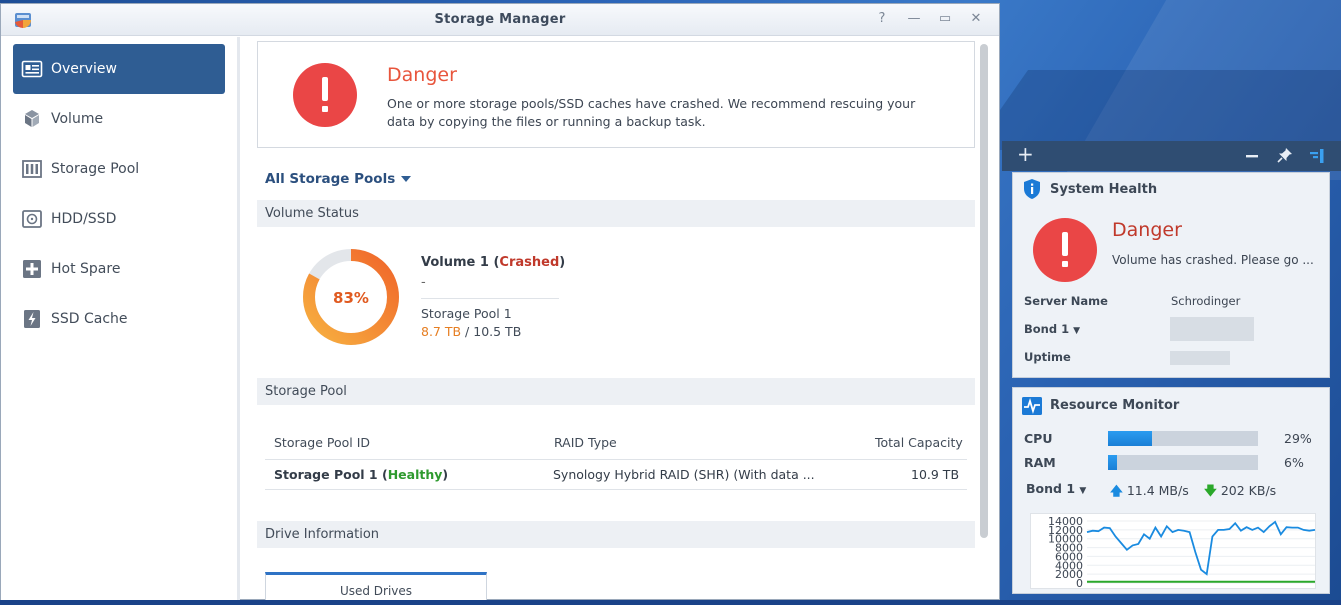 The height and width of the screenshot is (605, 1341). Describe the element at coordinates (1147, 230) in the screenshot. I see `health-status-title: Danger` at that location.